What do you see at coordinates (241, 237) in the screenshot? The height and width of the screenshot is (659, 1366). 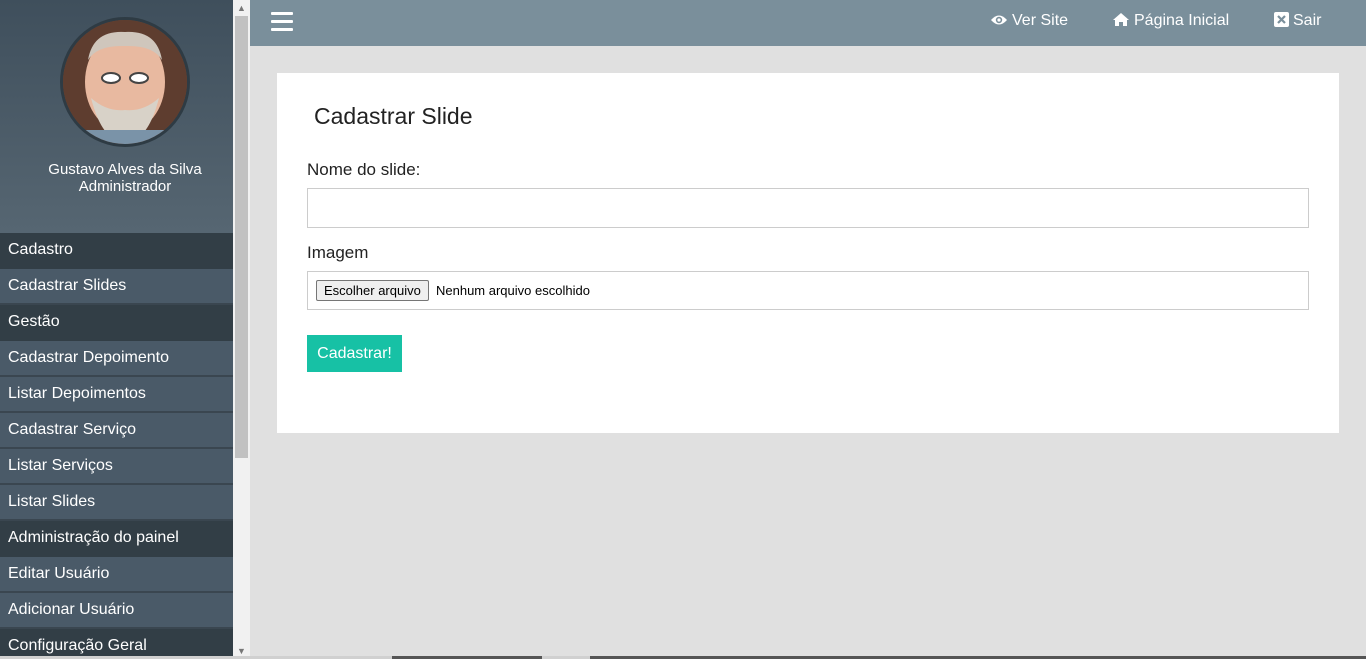 I see `scroll-thumb` at bounding box center [241, 237].